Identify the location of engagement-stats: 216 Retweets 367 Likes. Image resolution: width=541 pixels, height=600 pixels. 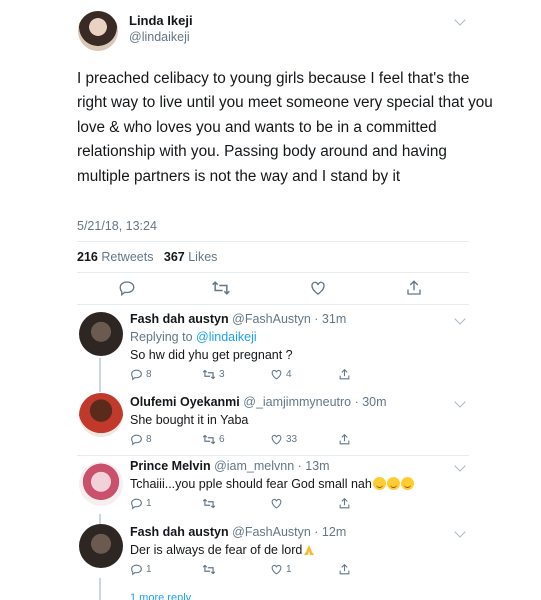
(147, 257).